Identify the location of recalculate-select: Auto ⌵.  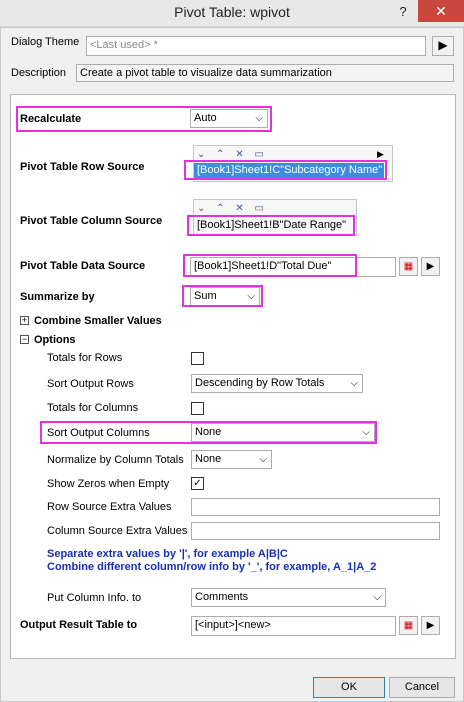
(229, 118).